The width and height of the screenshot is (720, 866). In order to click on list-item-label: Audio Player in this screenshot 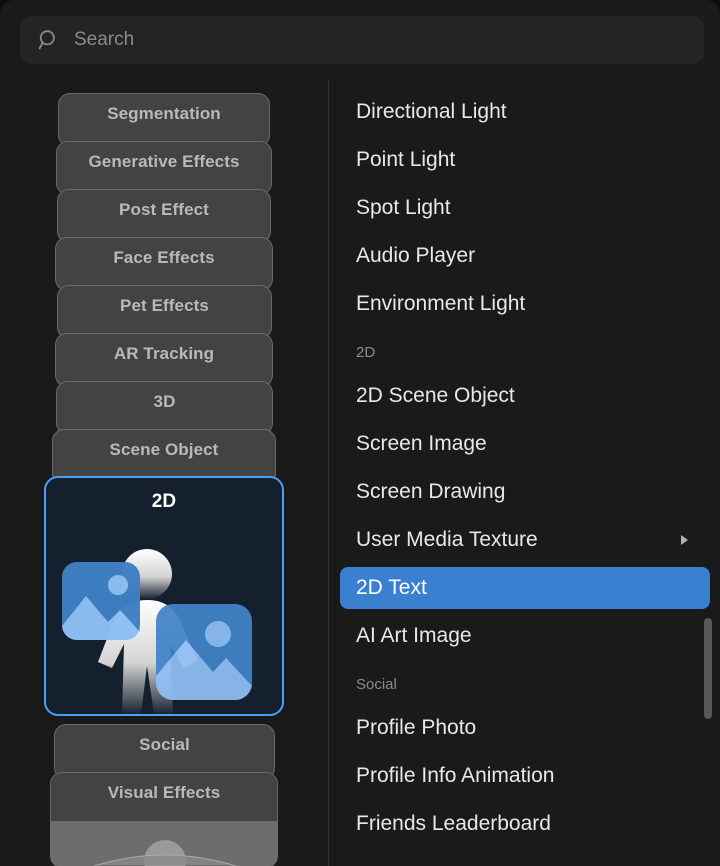, I will do `click(416, 255)`.